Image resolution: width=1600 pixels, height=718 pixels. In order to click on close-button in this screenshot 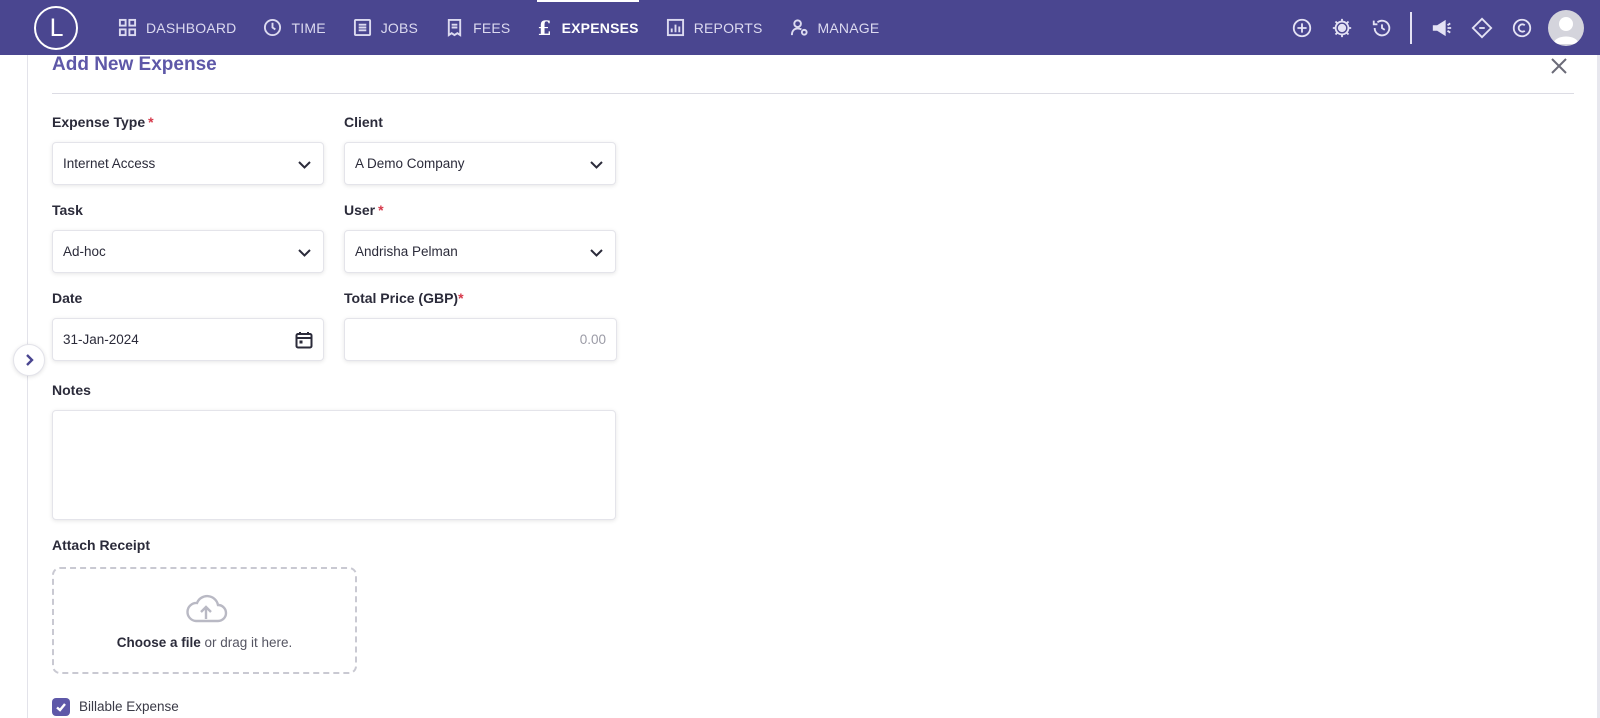, I will do `click(1560, 67)`.